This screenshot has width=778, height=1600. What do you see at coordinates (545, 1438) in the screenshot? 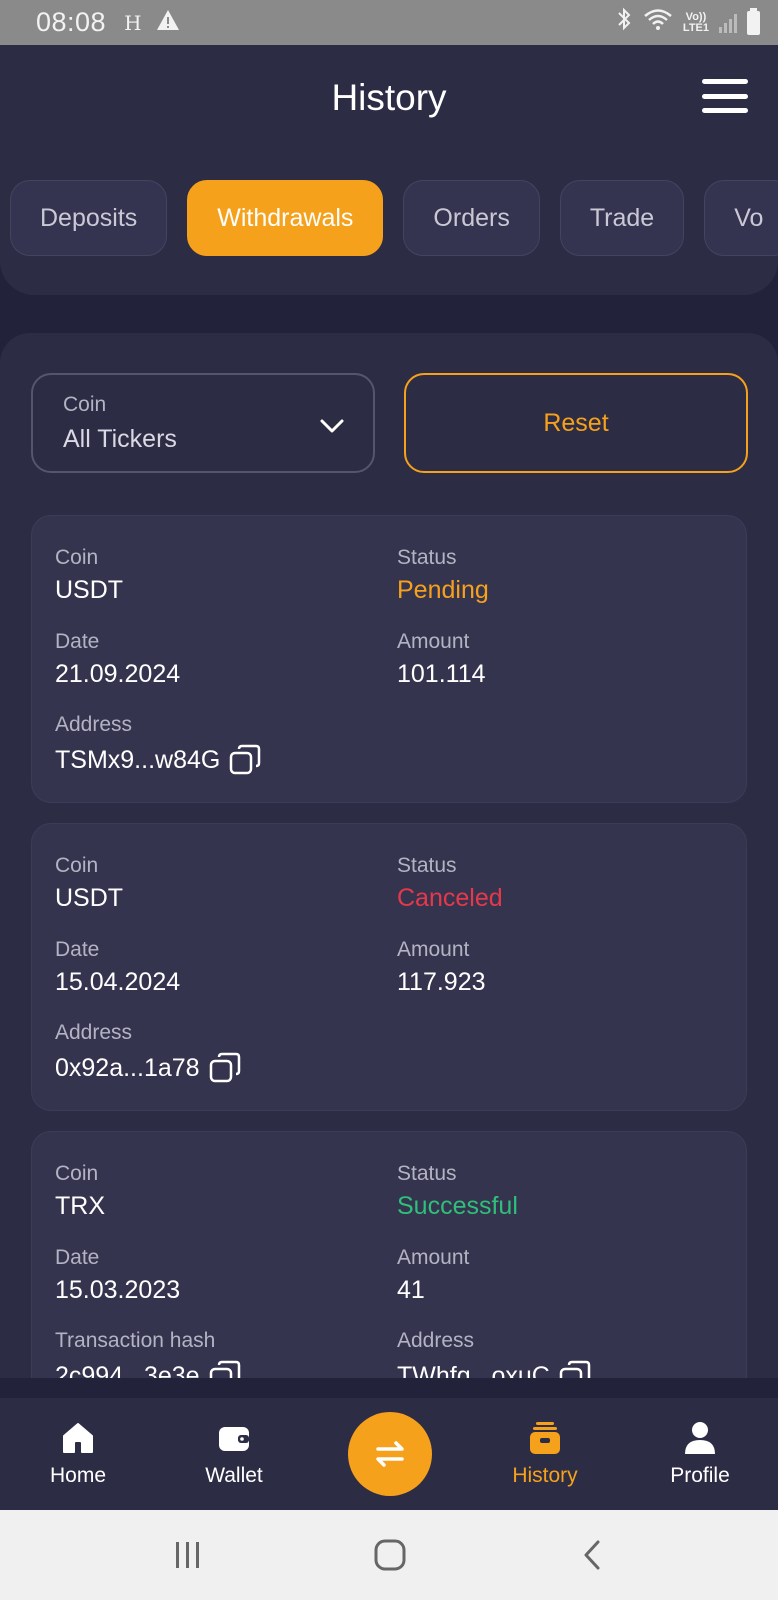
I see `history-icon` at bounding box center [545, 1438].